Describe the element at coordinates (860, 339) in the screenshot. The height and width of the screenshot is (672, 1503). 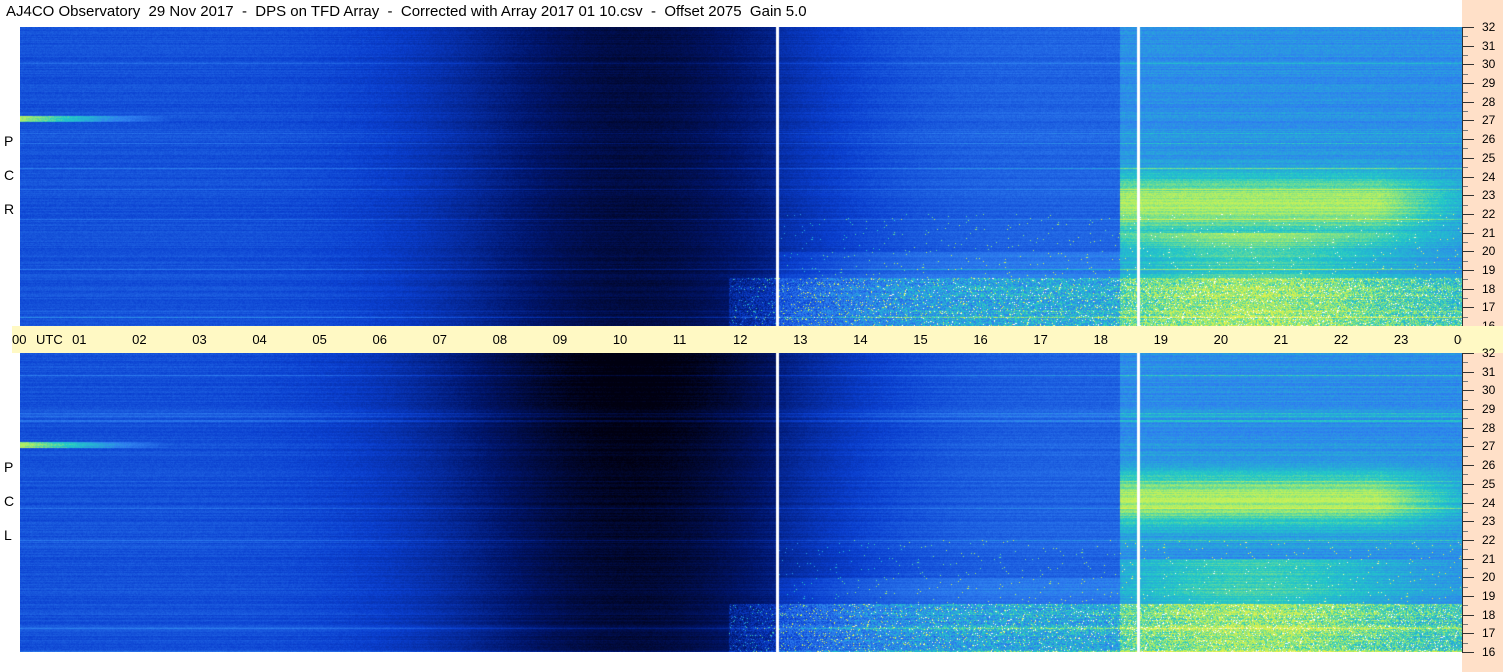
I see `time-tick-label: 14` at that location.